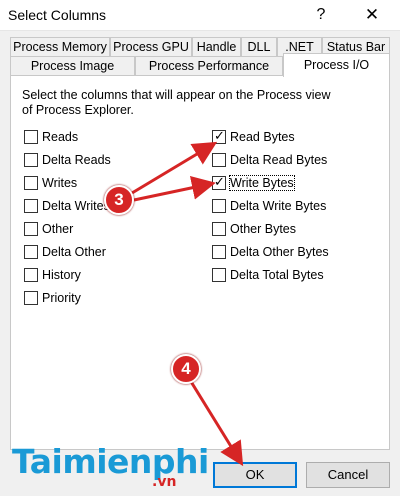  Describe the element at coordinates (209, 66) in the screenshot. I see `tab-process-performance: Process Performance` at that location.